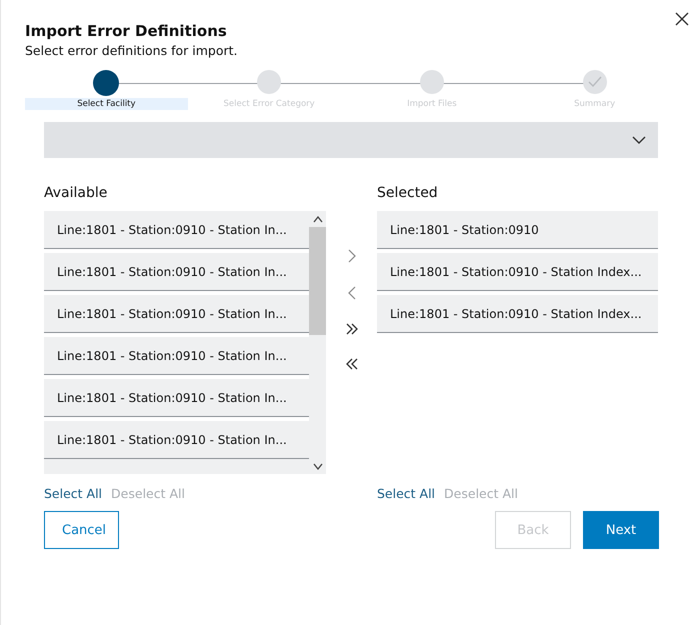 The height and width of the screenshot is (625, 700). Describe the element at coordinates (318, 466) in the screenshot. I see `scroll-down-icon` at that location.